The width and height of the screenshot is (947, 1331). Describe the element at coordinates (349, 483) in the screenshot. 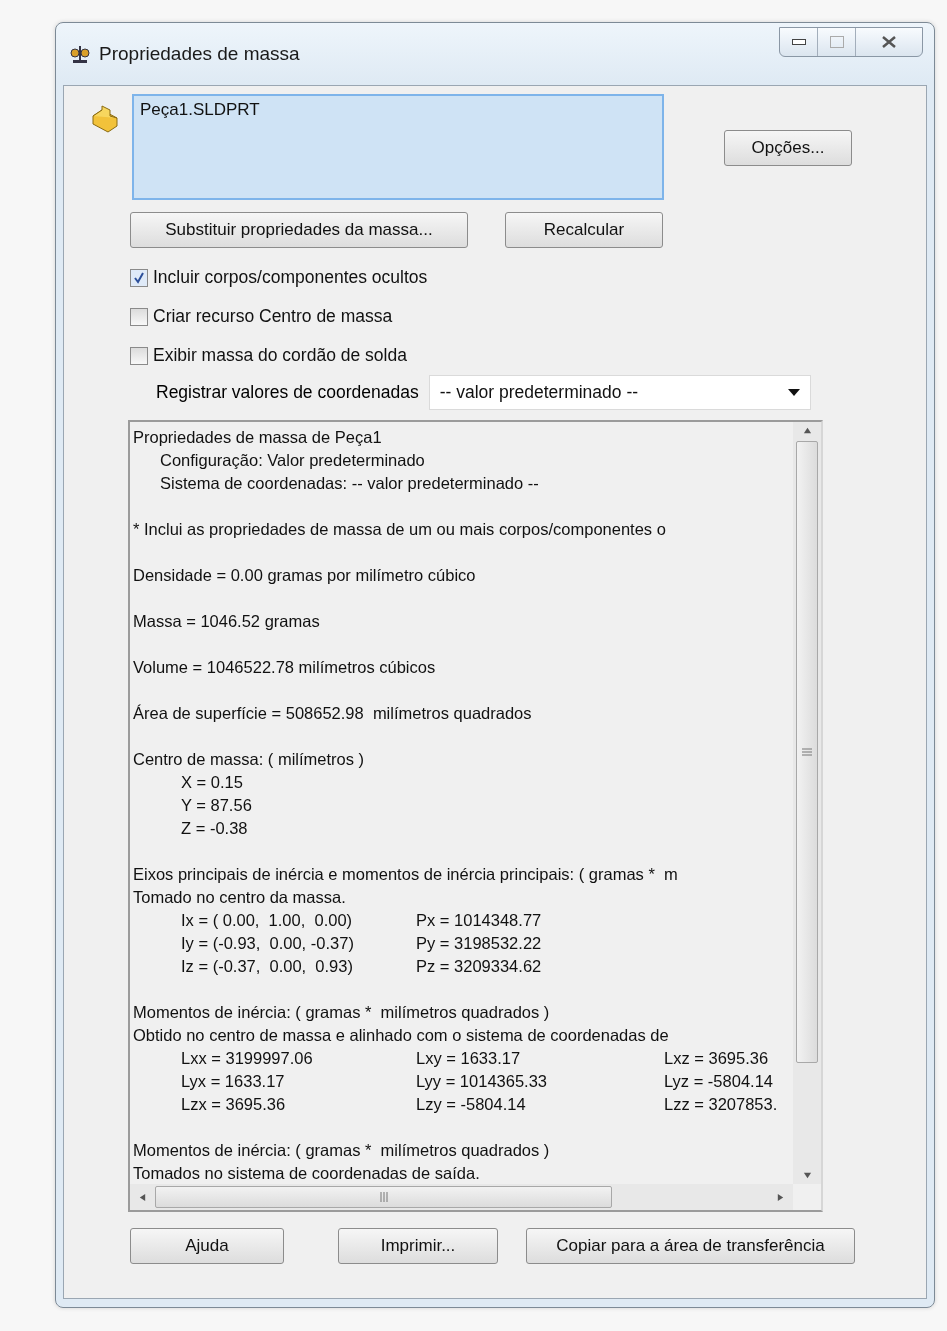

I see `report-line: Sistema de coordenadas: -- valor predeterminado --` at that location.